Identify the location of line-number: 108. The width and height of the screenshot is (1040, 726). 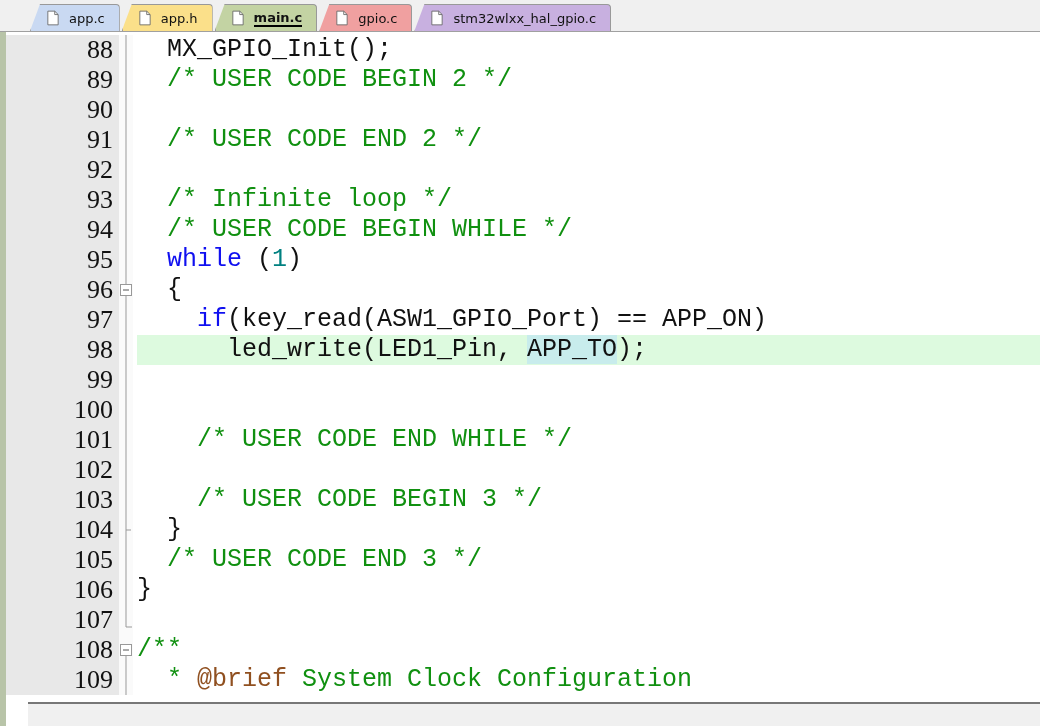
(93, 650).